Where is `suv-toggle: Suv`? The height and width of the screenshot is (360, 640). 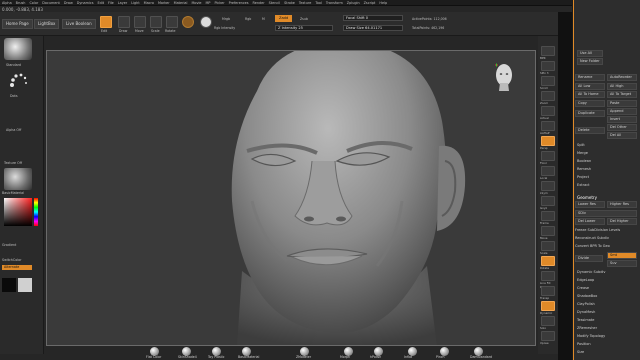
suv-toggle: Suv is located at coordinates (622, 263).